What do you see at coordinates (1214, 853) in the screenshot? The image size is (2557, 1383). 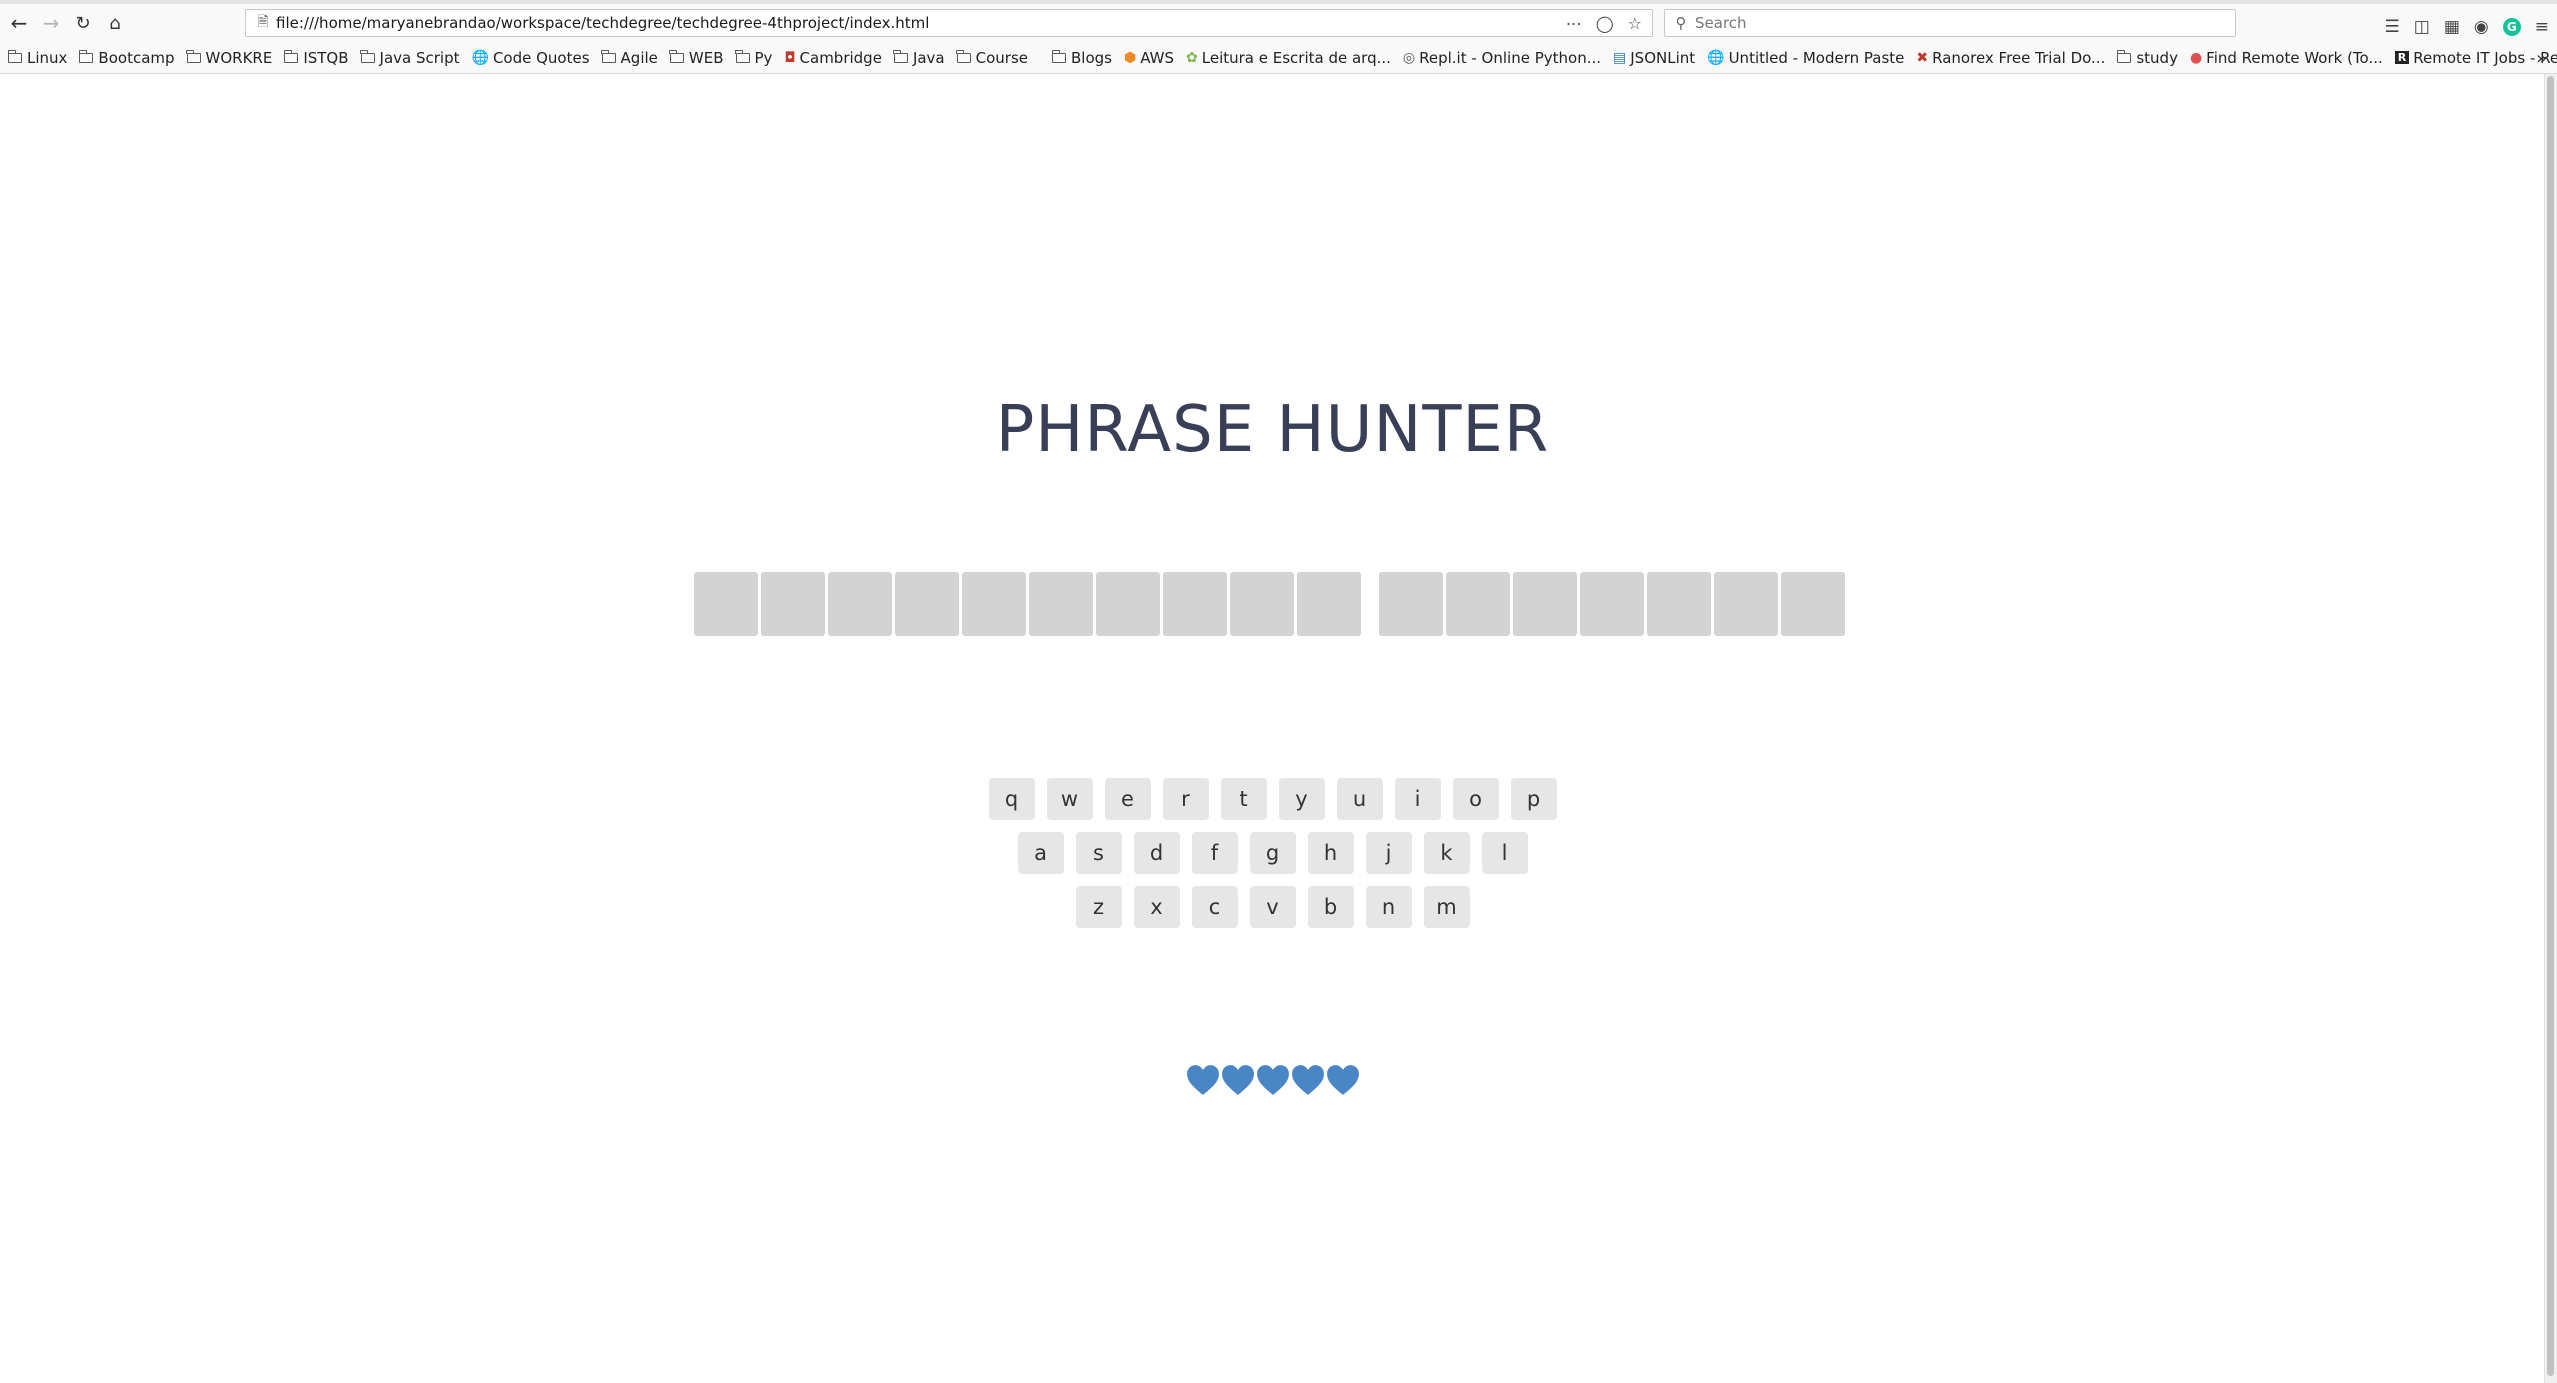 I see `key-f: f` at bounding box center [1214, 853].